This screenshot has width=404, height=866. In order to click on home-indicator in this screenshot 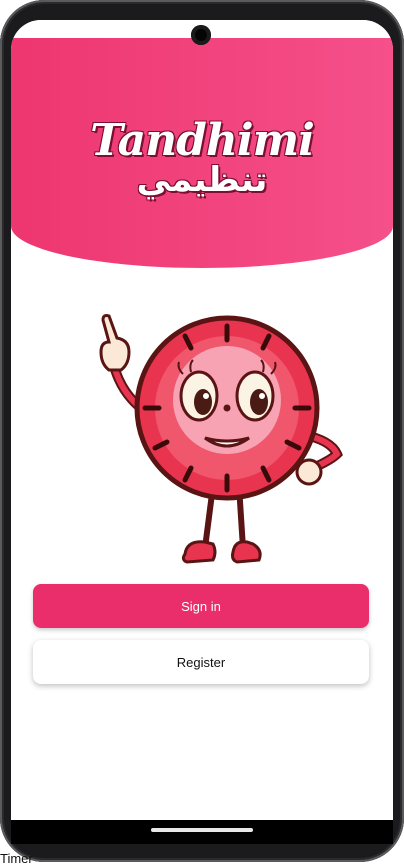, I will do `click(202, 830)`.